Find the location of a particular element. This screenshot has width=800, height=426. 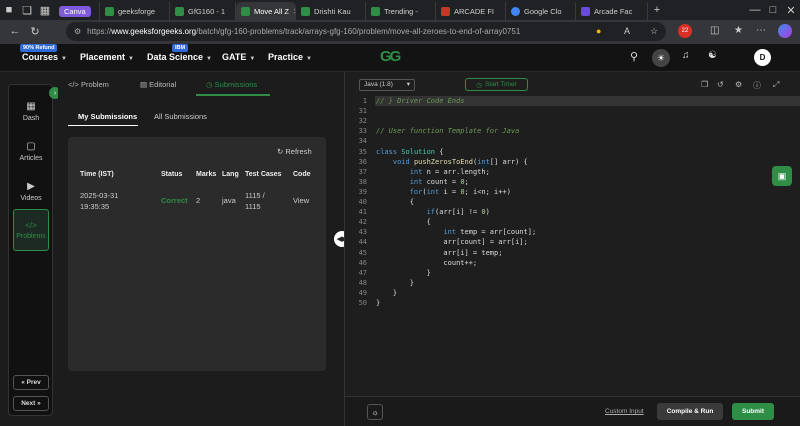

practice-menu: Practice ▼ is located at coordinates (290, 57).